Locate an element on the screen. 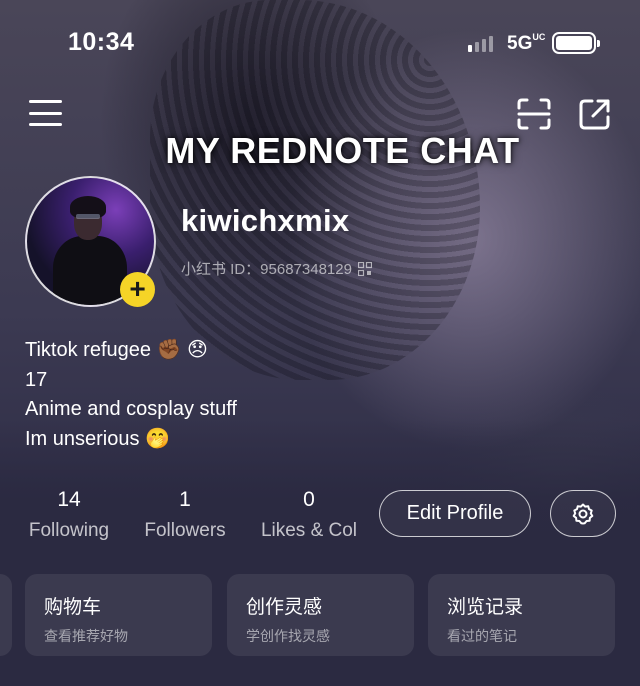 This screenshot has width=640, height=686. creation-inspiration-card: 创作灵感 学创作找灵感 is located at coordinates (320, 615).